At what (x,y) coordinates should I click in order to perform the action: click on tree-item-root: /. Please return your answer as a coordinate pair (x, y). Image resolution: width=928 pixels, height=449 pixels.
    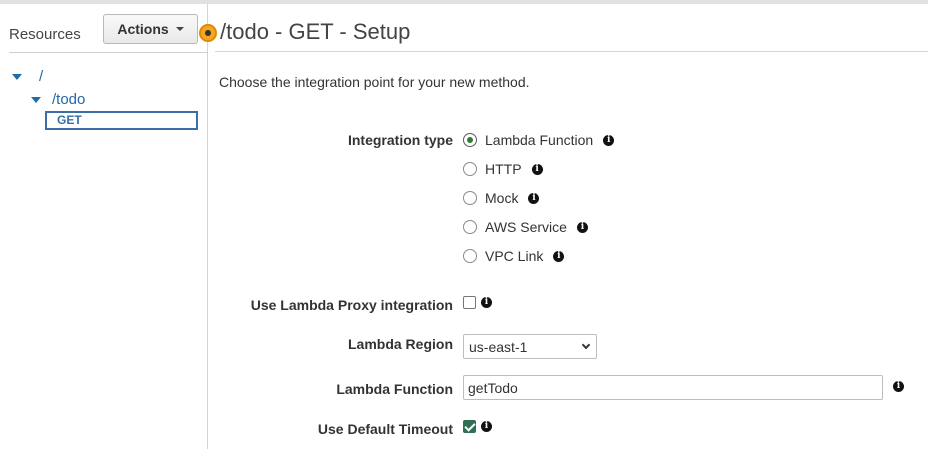
    Looking at the image, I should click on (27, 76).